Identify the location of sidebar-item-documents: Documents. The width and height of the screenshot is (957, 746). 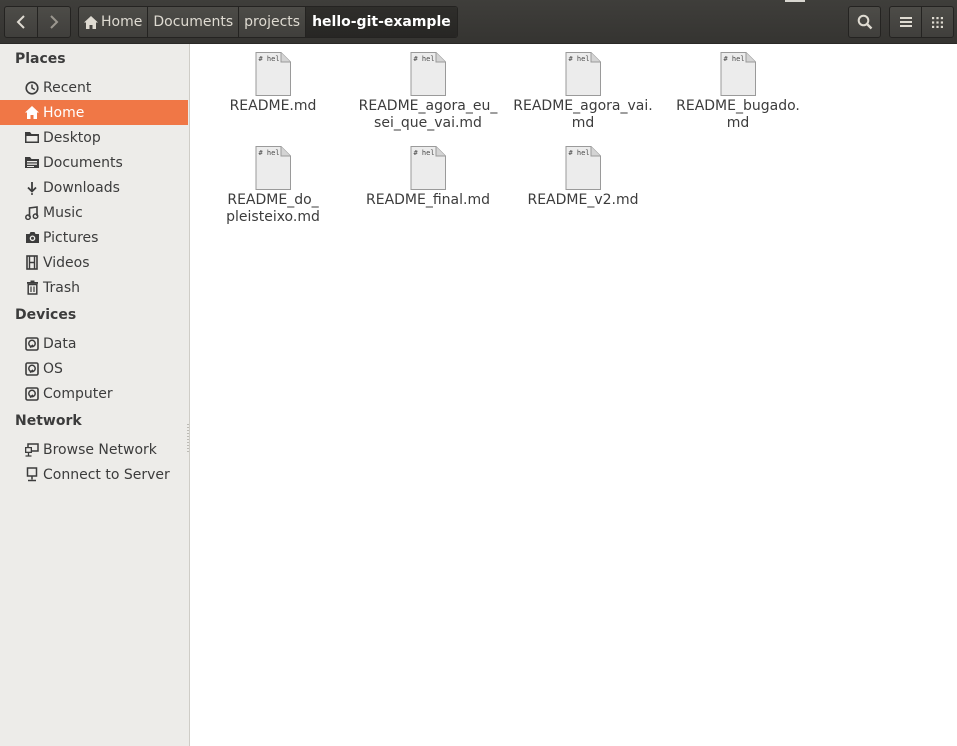
(94, 162).